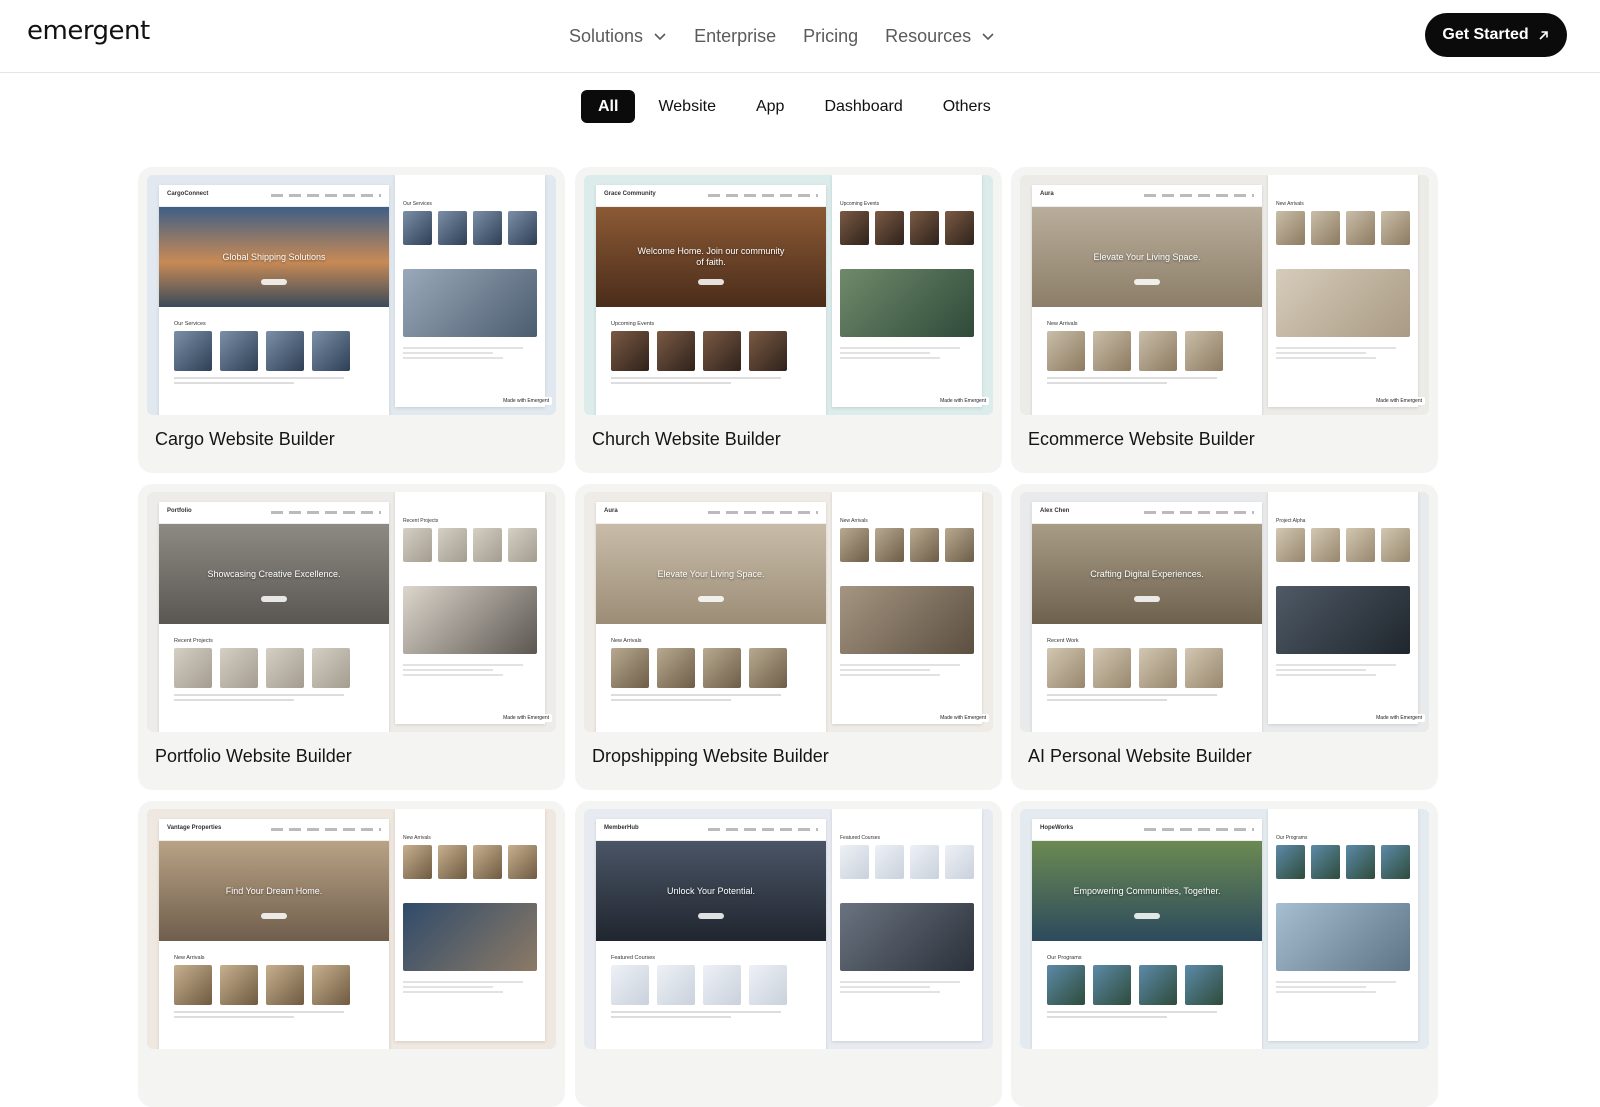 Image resolution: width=1600 pixels, height=1107 pixels. What do you see at coordinates (1057, 828) in the screenshot?
I see `preview-brand: HopeWorks` at bounding box center [1057, 828].